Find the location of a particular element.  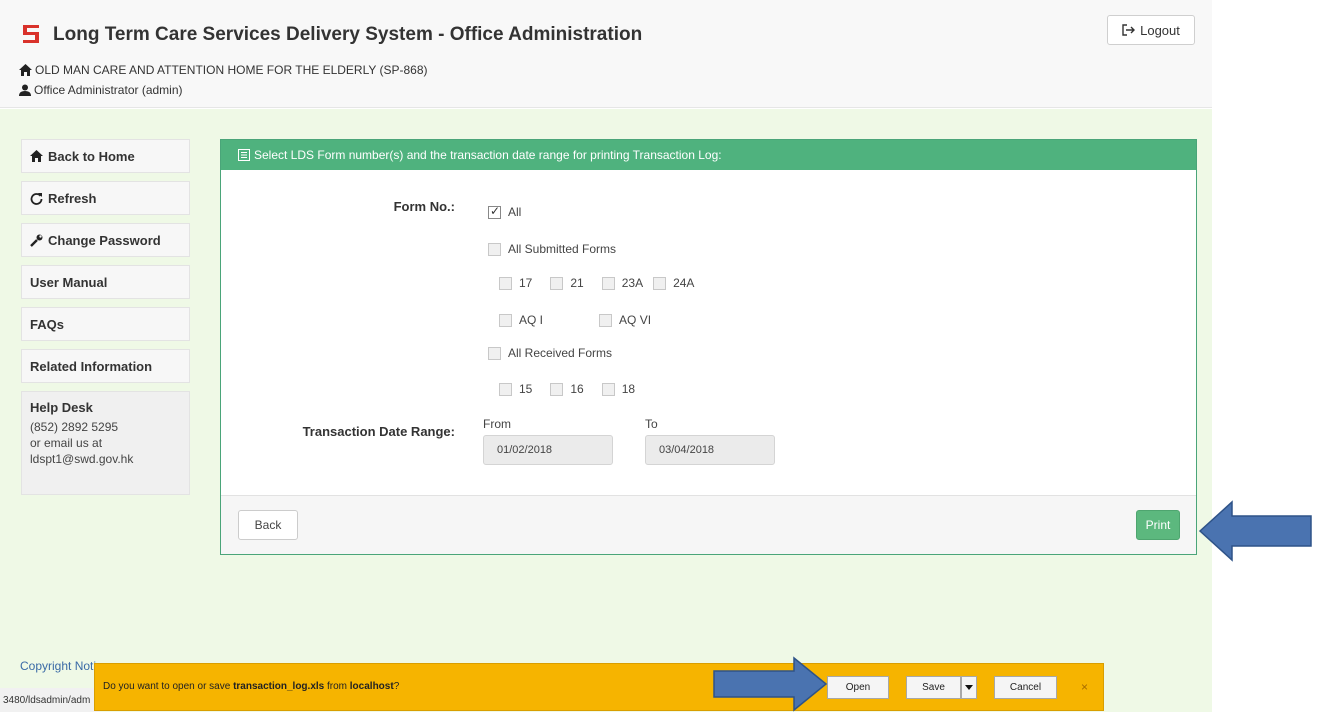

checkbox-form-23a-label: 23A is located at coordinates (632, 283).